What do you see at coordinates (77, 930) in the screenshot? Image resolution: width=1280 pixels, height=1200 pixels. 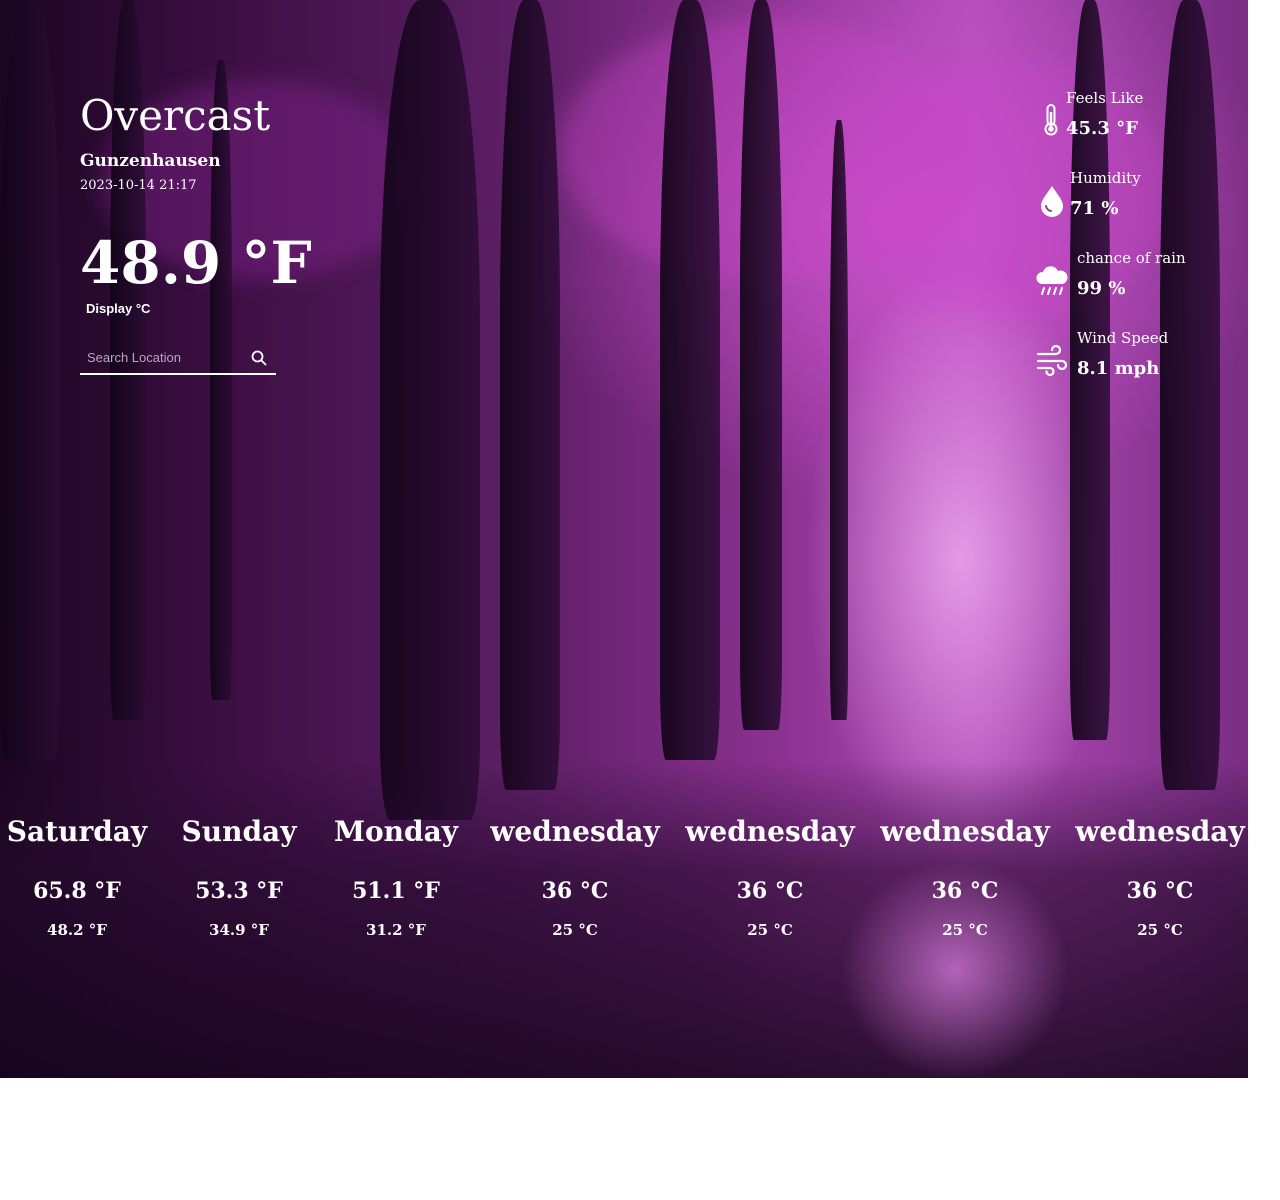 I see `forecast-low-temp: 48.2 °F` at bounding box center [77, 930].